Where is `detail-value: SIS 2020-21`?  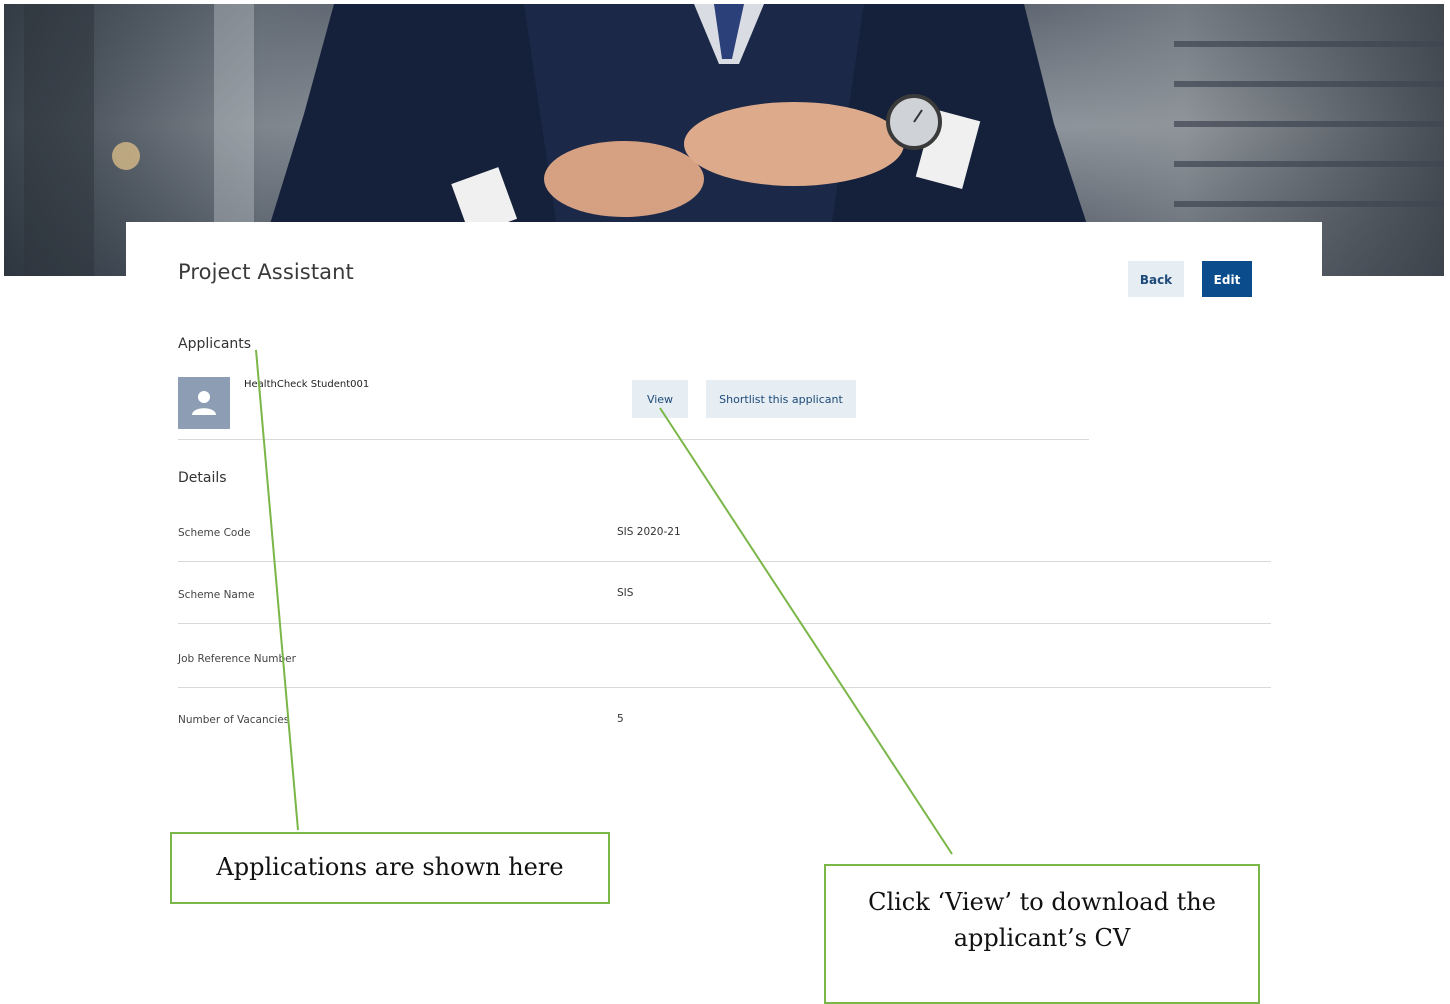
detail-value: SIS 2020-21 is located at coordinates (649, 532).